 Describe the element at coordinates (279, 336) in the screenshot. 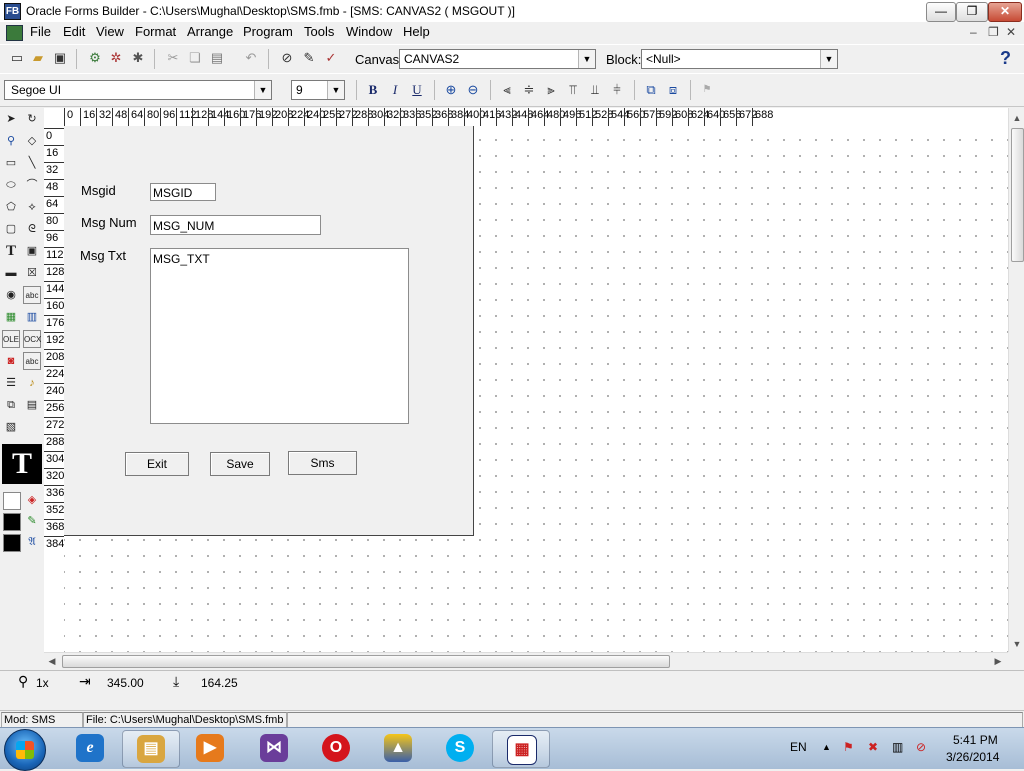

I see `msg-txt-item: MSG_TXT` at that location.